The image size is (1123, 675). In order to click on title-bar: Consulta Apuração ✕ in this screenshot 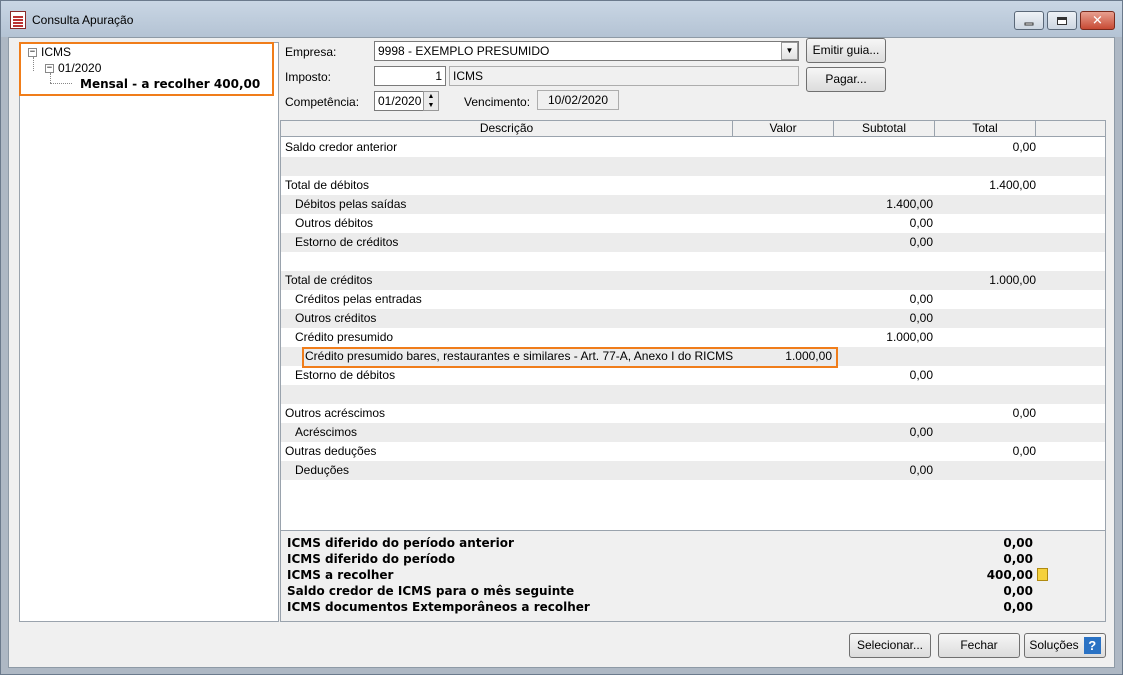, I will do `click(561, 19)`.